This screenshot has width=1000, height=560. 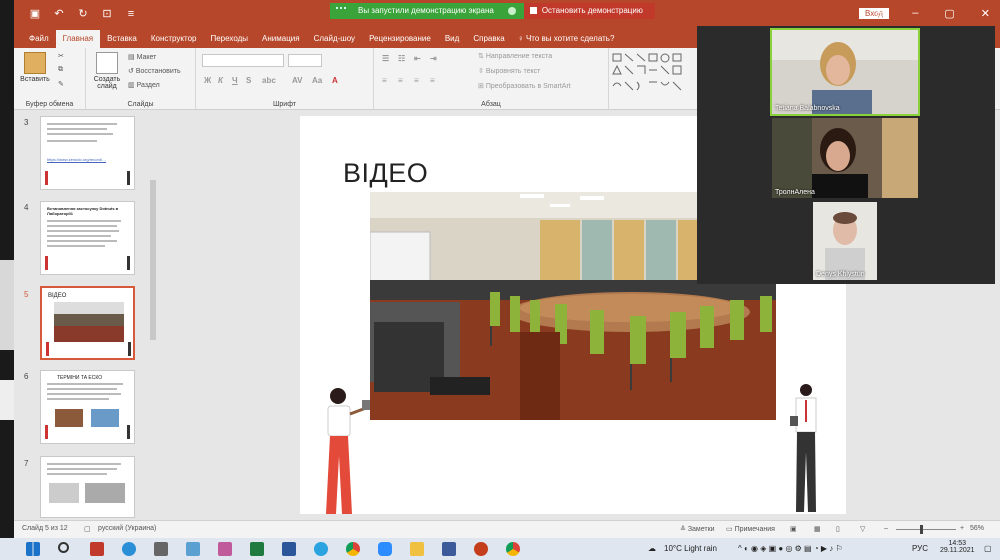 What do you see at coordinates (957, 547) in the screenshot?
I see `clock: 14:53 29.11.2021` at bounding box center [957, 547].